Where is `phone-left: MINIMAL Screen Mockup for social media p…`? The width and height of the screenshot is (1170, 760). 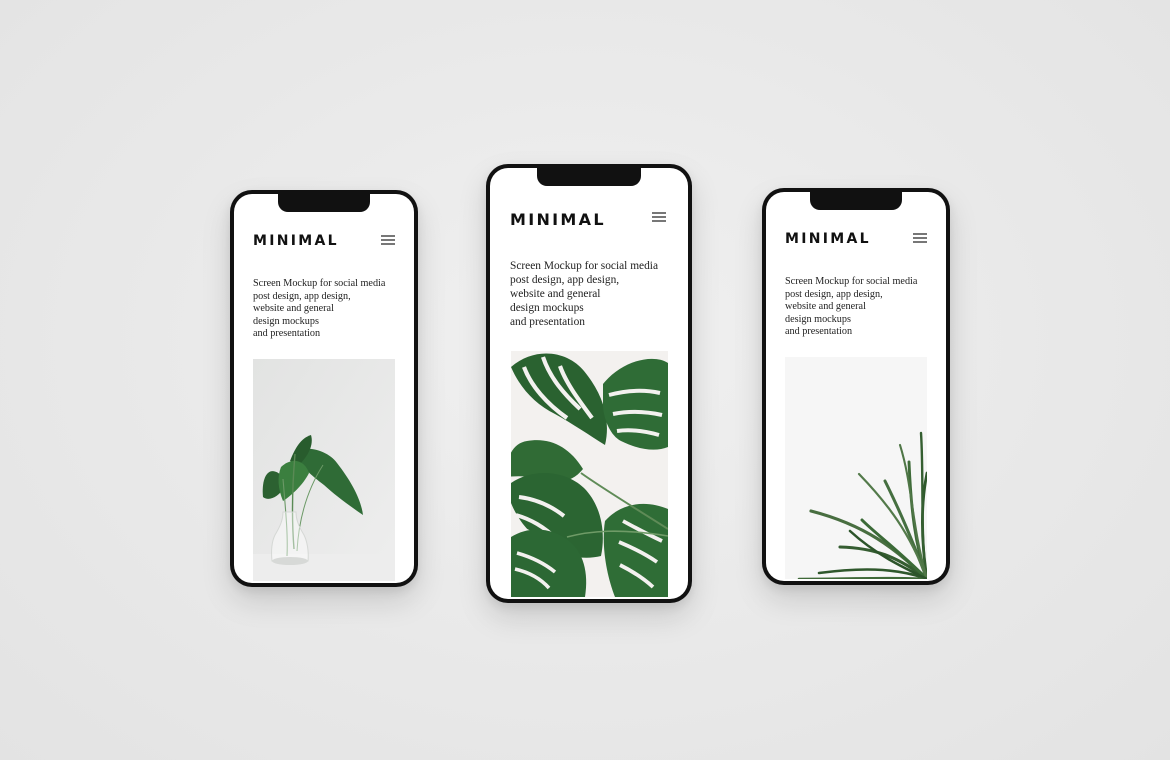
phone-left: MINIMAL Screen Mockup for social media p… is located at coordinates (324, 388).